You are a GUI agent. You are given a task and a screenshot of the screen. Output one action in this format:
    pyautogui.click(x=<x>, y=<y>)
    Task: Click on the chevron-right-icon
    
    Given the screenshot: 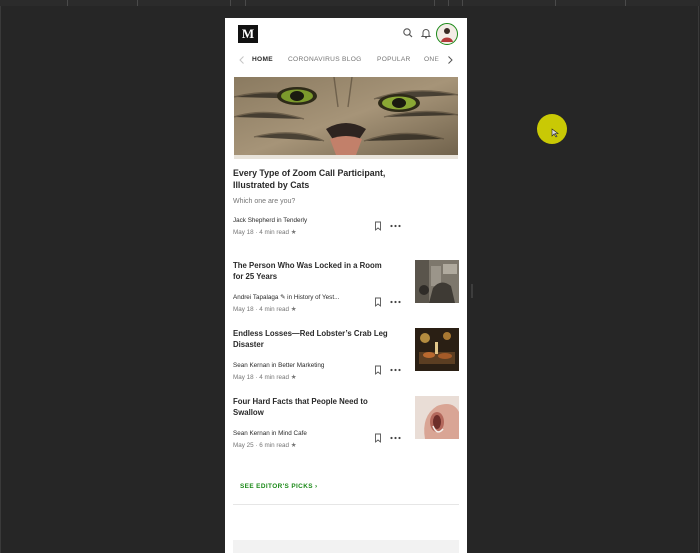 What is the action you would take?
    pyautogui.click(x=450, y=60)
    